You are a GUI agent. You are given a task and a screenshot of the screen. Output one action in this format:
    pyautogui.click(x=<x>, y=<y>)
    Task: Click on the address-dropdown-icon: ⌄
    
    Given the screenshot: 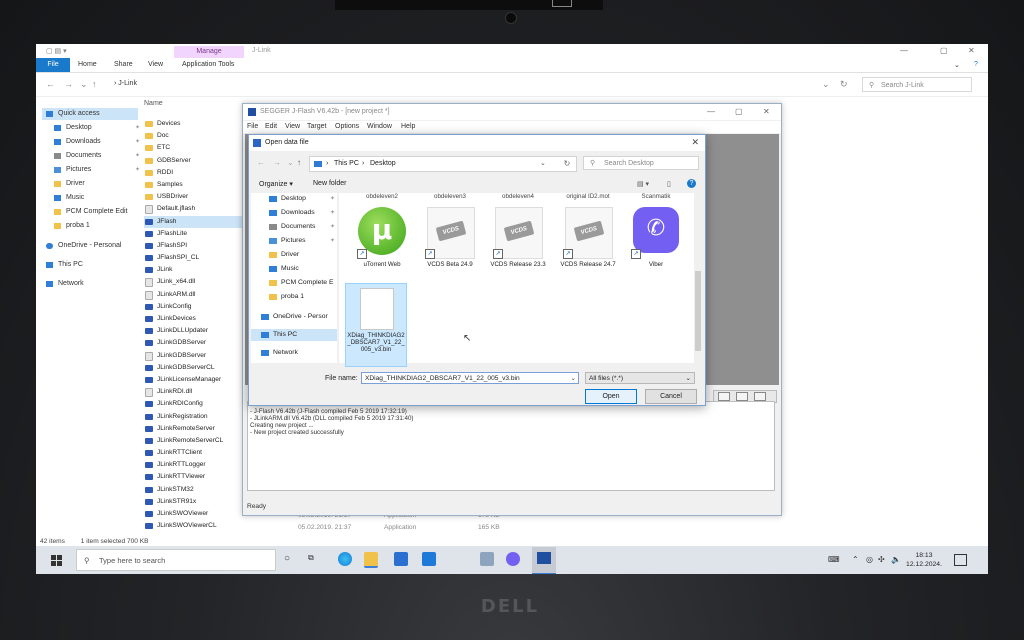 What is the action you would take?
    pyautogui.click(x=543, y=164)
    